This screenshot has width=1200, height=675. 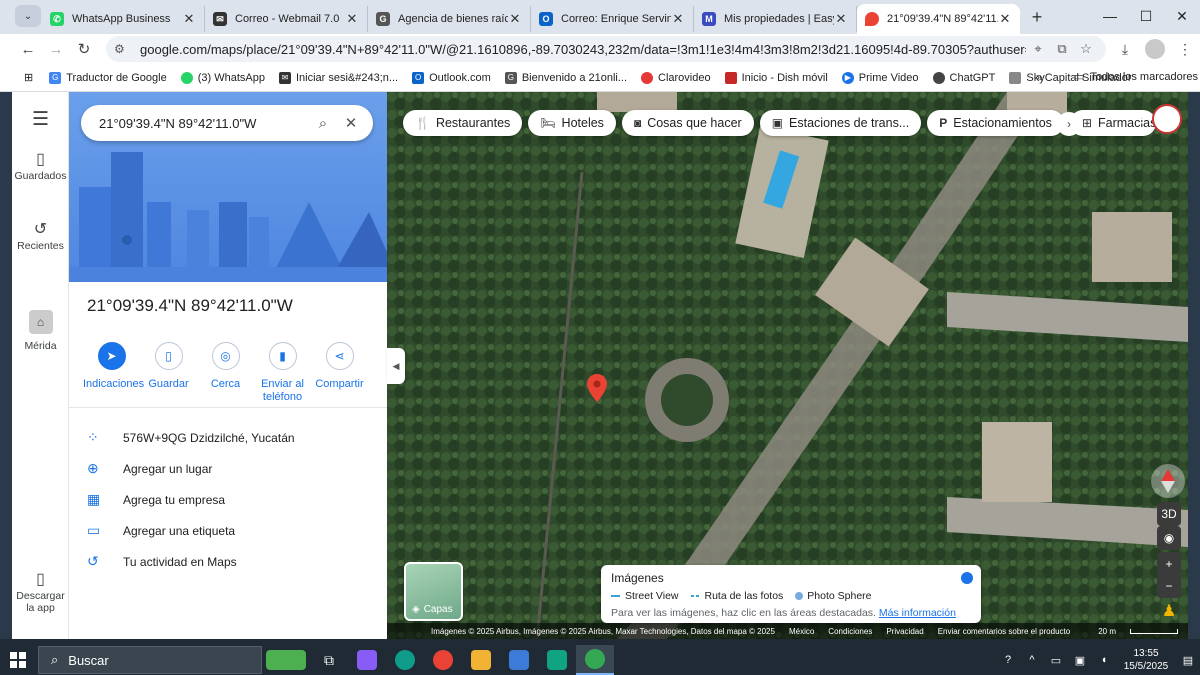 I want to click on add-label-row: ▭ Agregar una etiqueta, so click(x=232, y=530).